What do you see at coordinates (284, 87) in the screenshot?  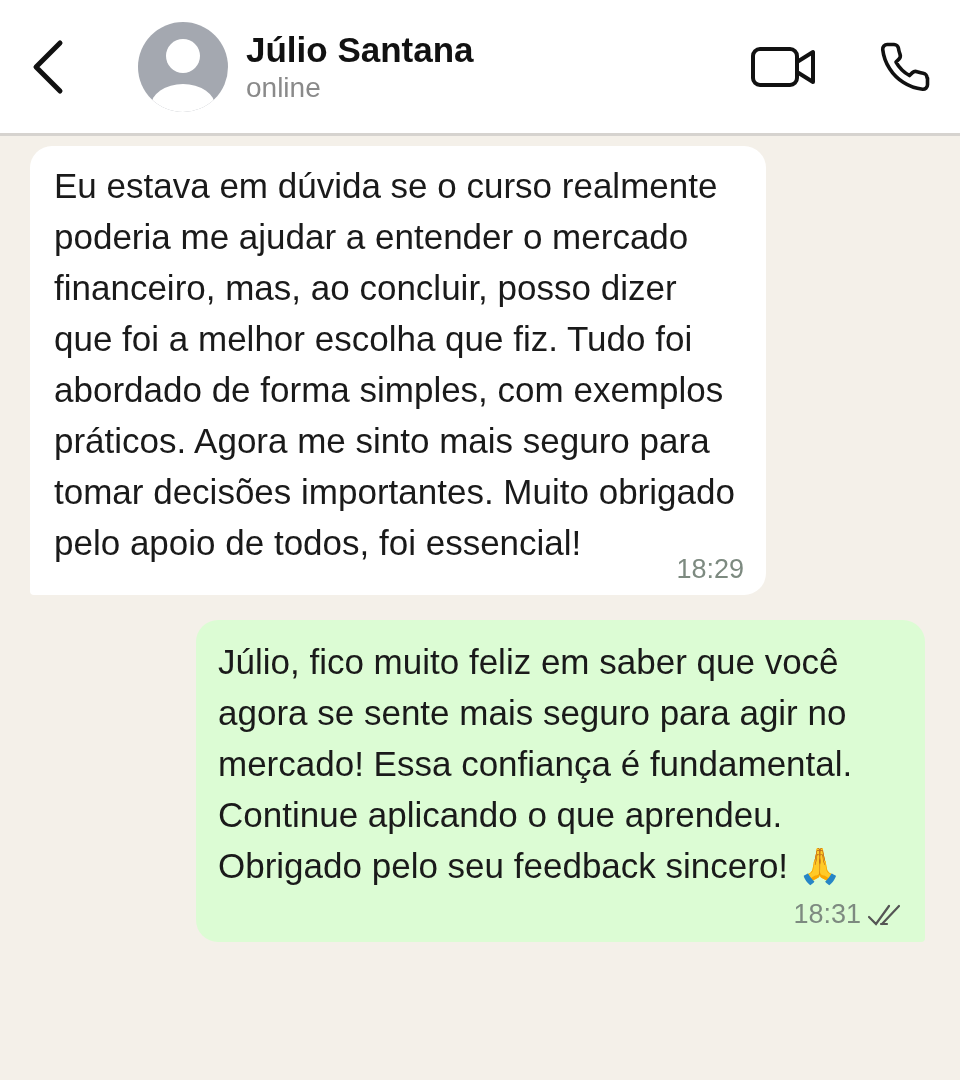 I see `contact-status: online` at bounding box center [284, 87].